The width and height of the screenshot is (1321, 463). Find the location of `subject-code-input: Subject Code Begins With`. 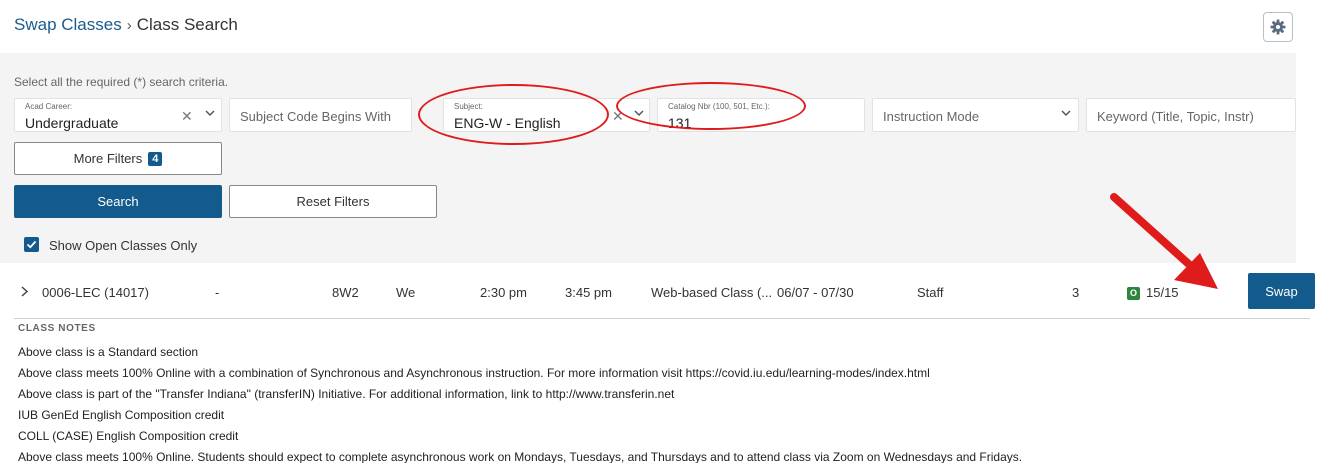

subject-code-input: Subject Code Begins With is located at coordinates (320, 115).